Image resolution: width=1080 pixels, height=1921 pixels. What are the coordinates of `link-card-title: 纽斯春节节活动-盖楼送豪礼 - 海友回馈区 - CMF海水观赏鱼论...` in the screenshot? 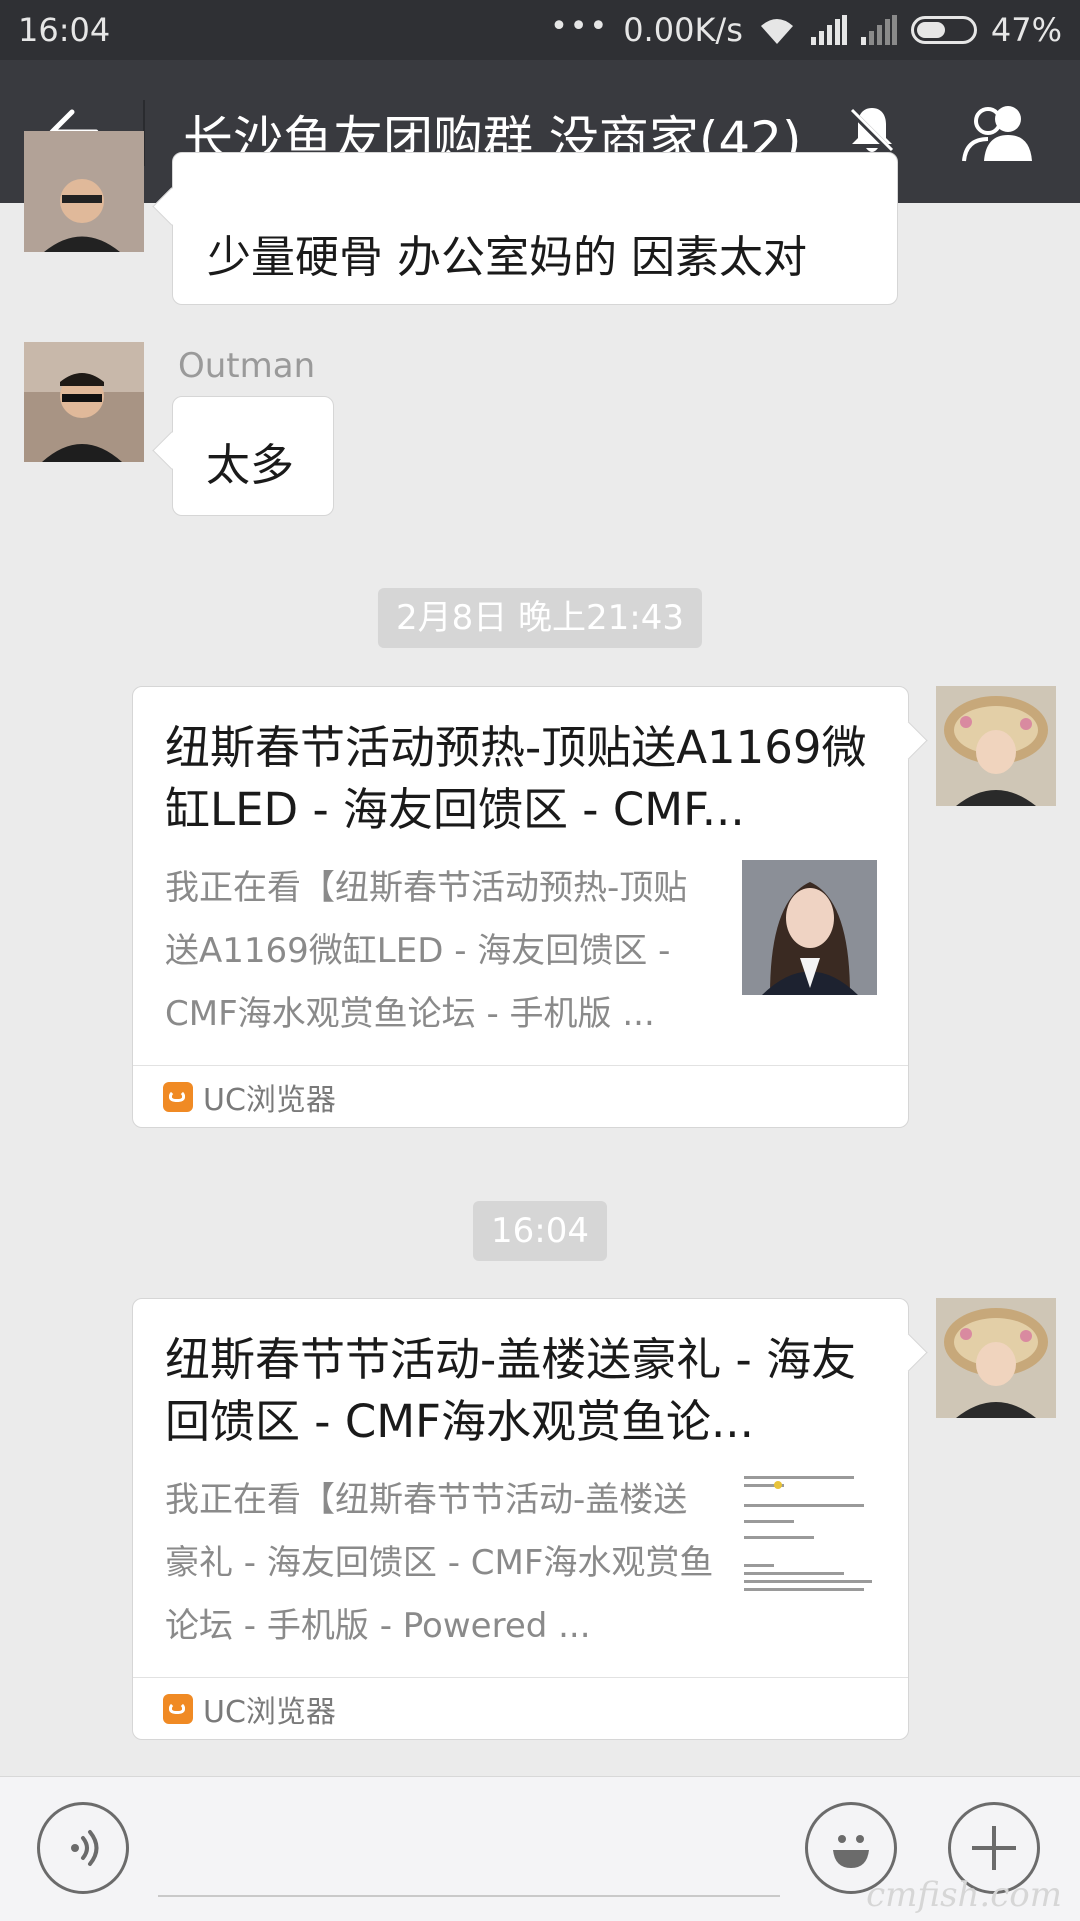 It's located at (511, 1390).